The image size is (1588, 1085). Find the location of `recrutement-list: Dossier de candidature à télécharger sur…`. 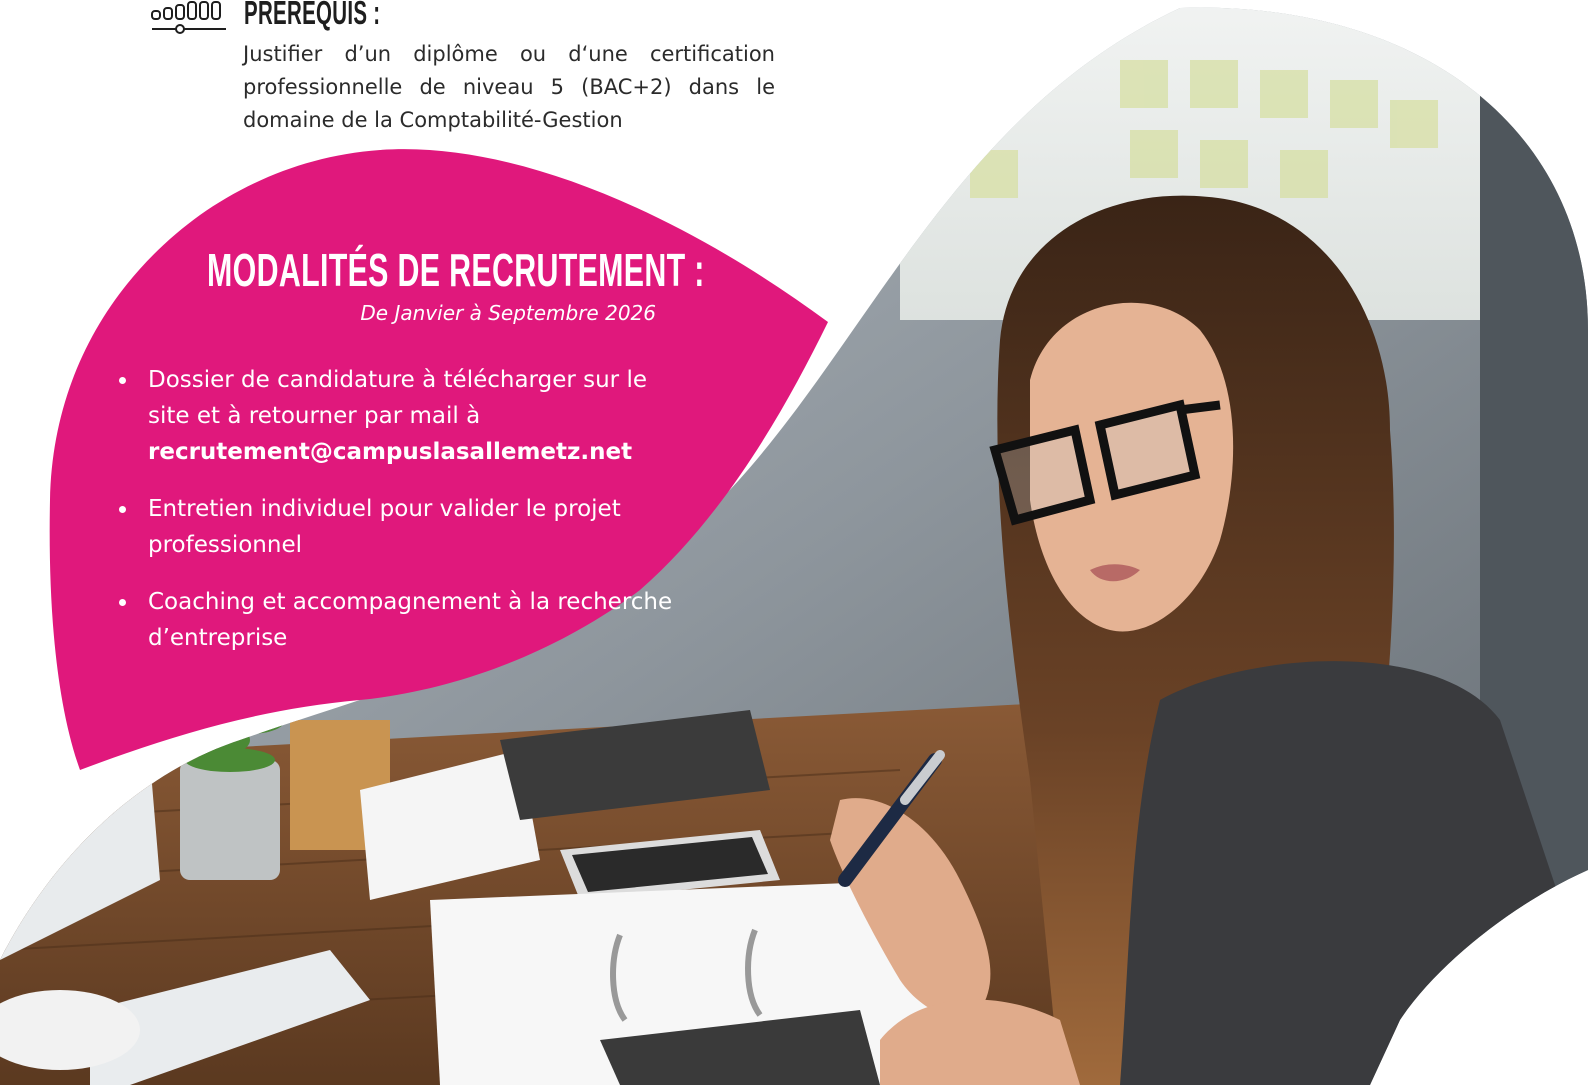

recrutement-list: Dossier de candidature à télécharger sur… is located at coordinates (403, 519).